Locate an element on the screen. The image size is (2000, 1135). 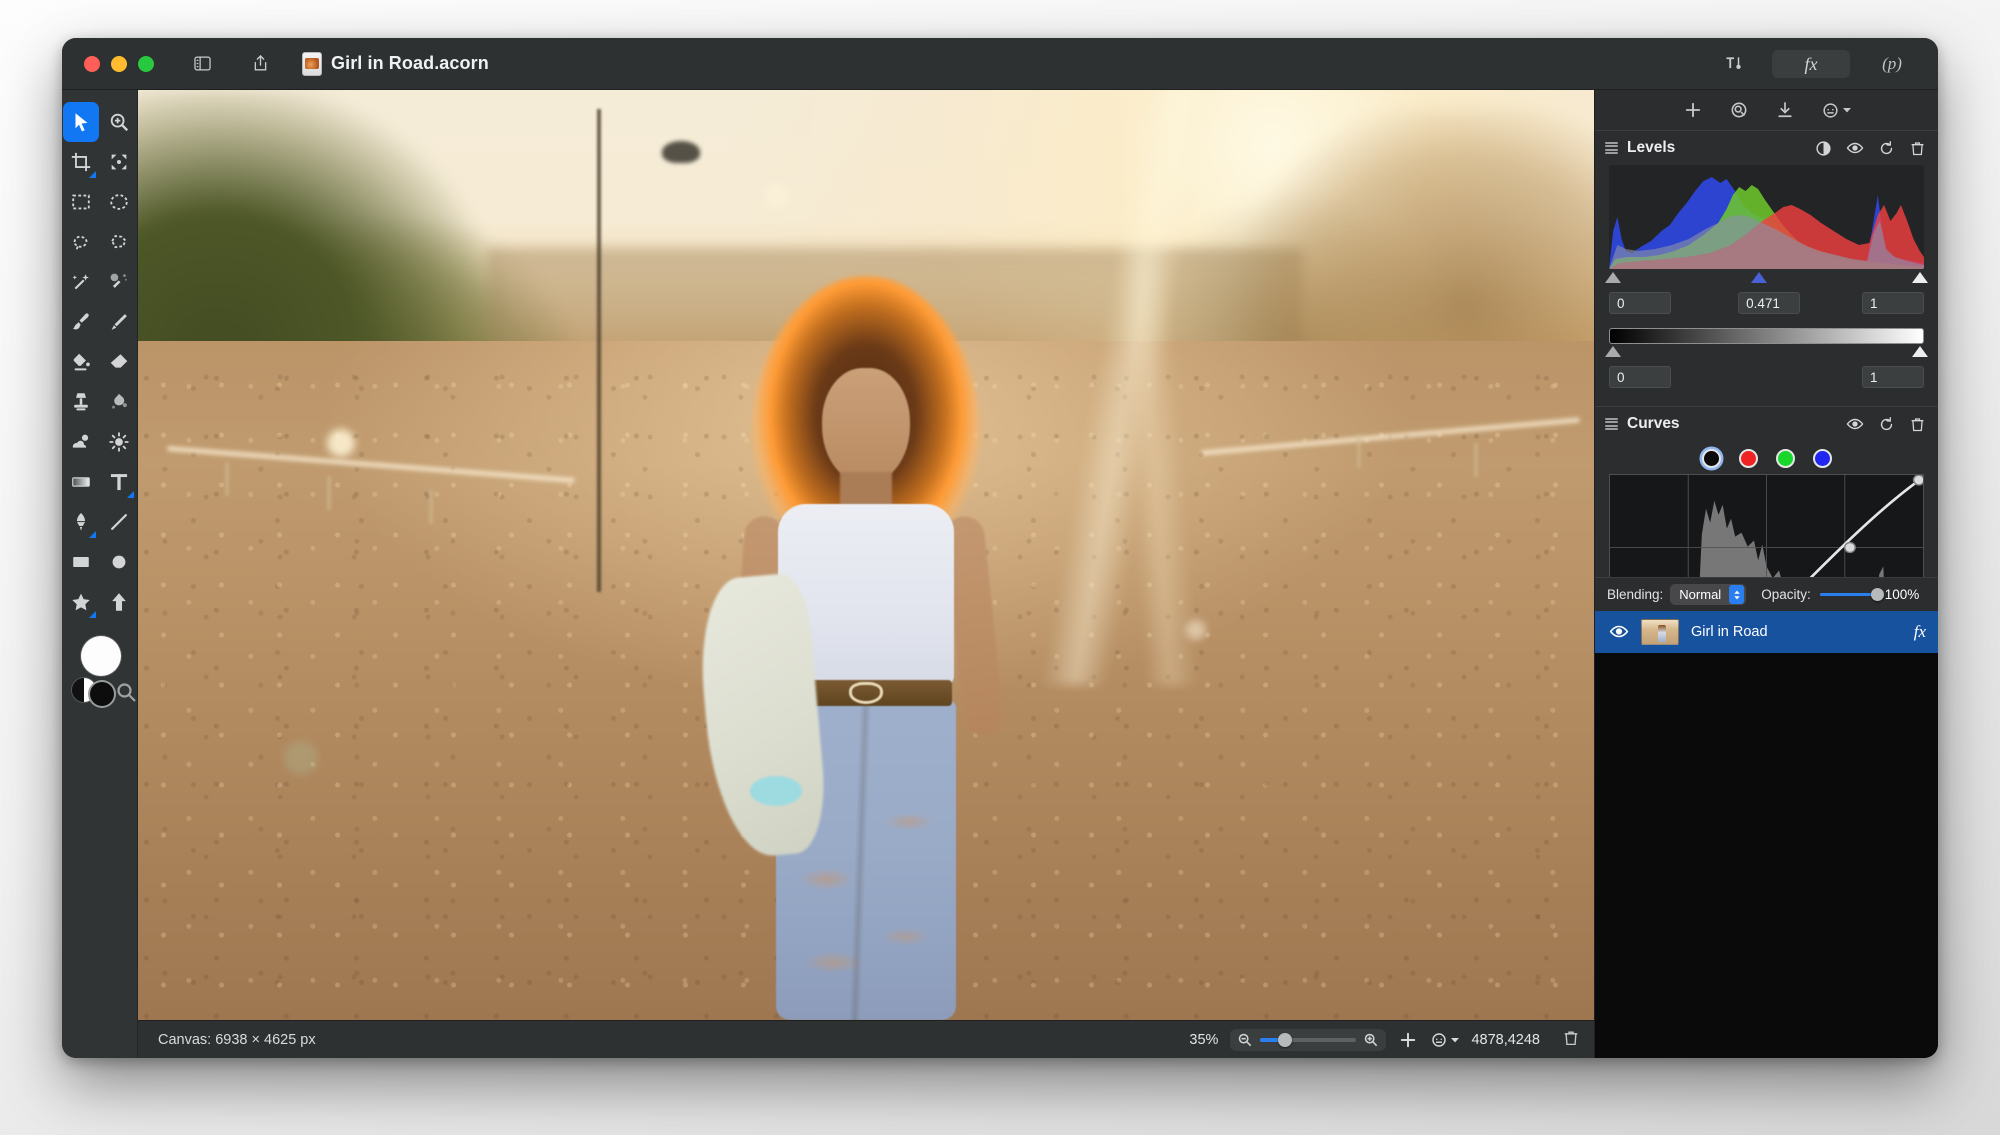
channel-blue-button is located at coordinates (1822, 458).